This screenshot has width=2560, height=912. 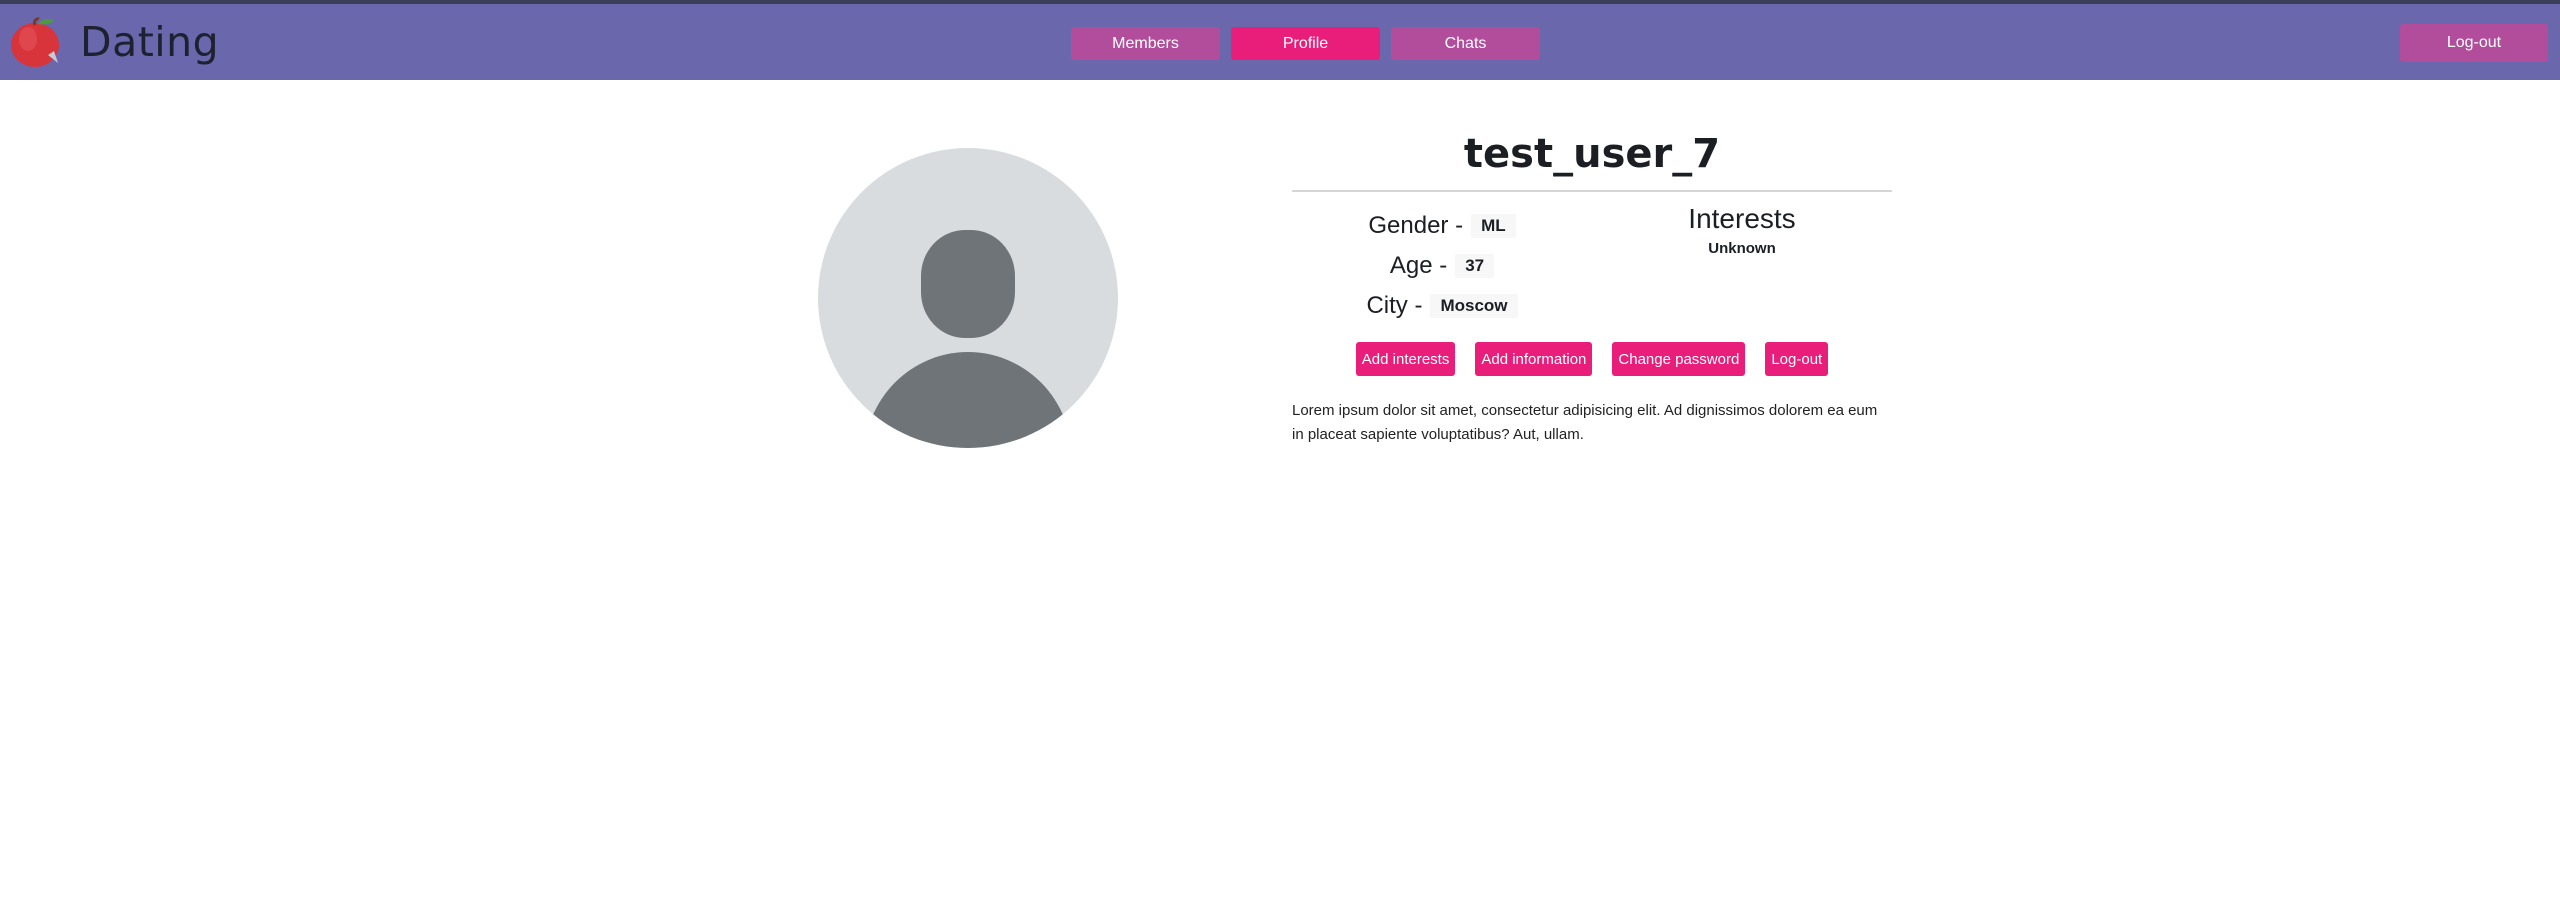 What do you see at coordinates (1418, 265) in the screenshot?
I see `age-label: Age -` at bounding box center [1418, 265].